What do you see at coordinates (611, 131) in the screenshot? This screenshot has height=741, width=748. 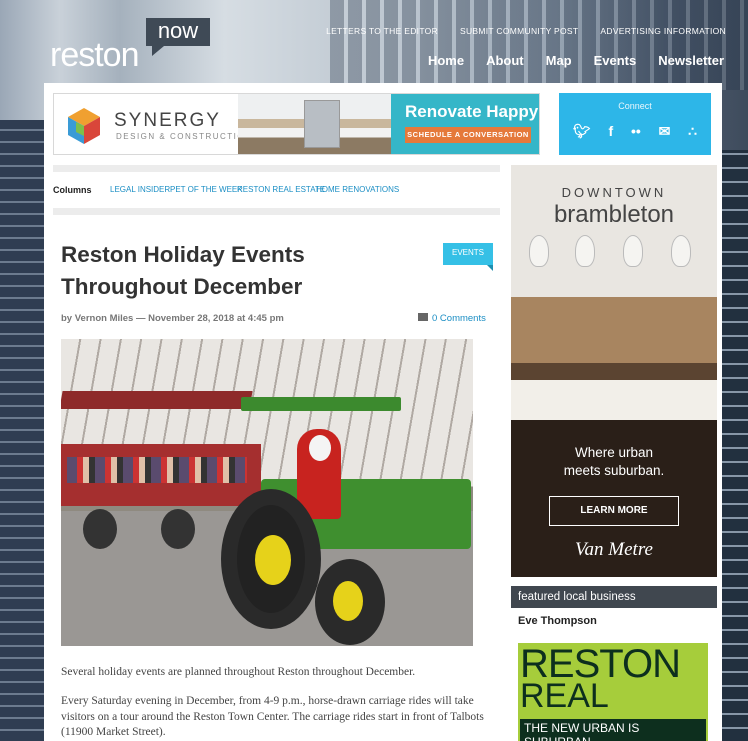 I see `facebook-icon: f` at bounding box center [611, 131].